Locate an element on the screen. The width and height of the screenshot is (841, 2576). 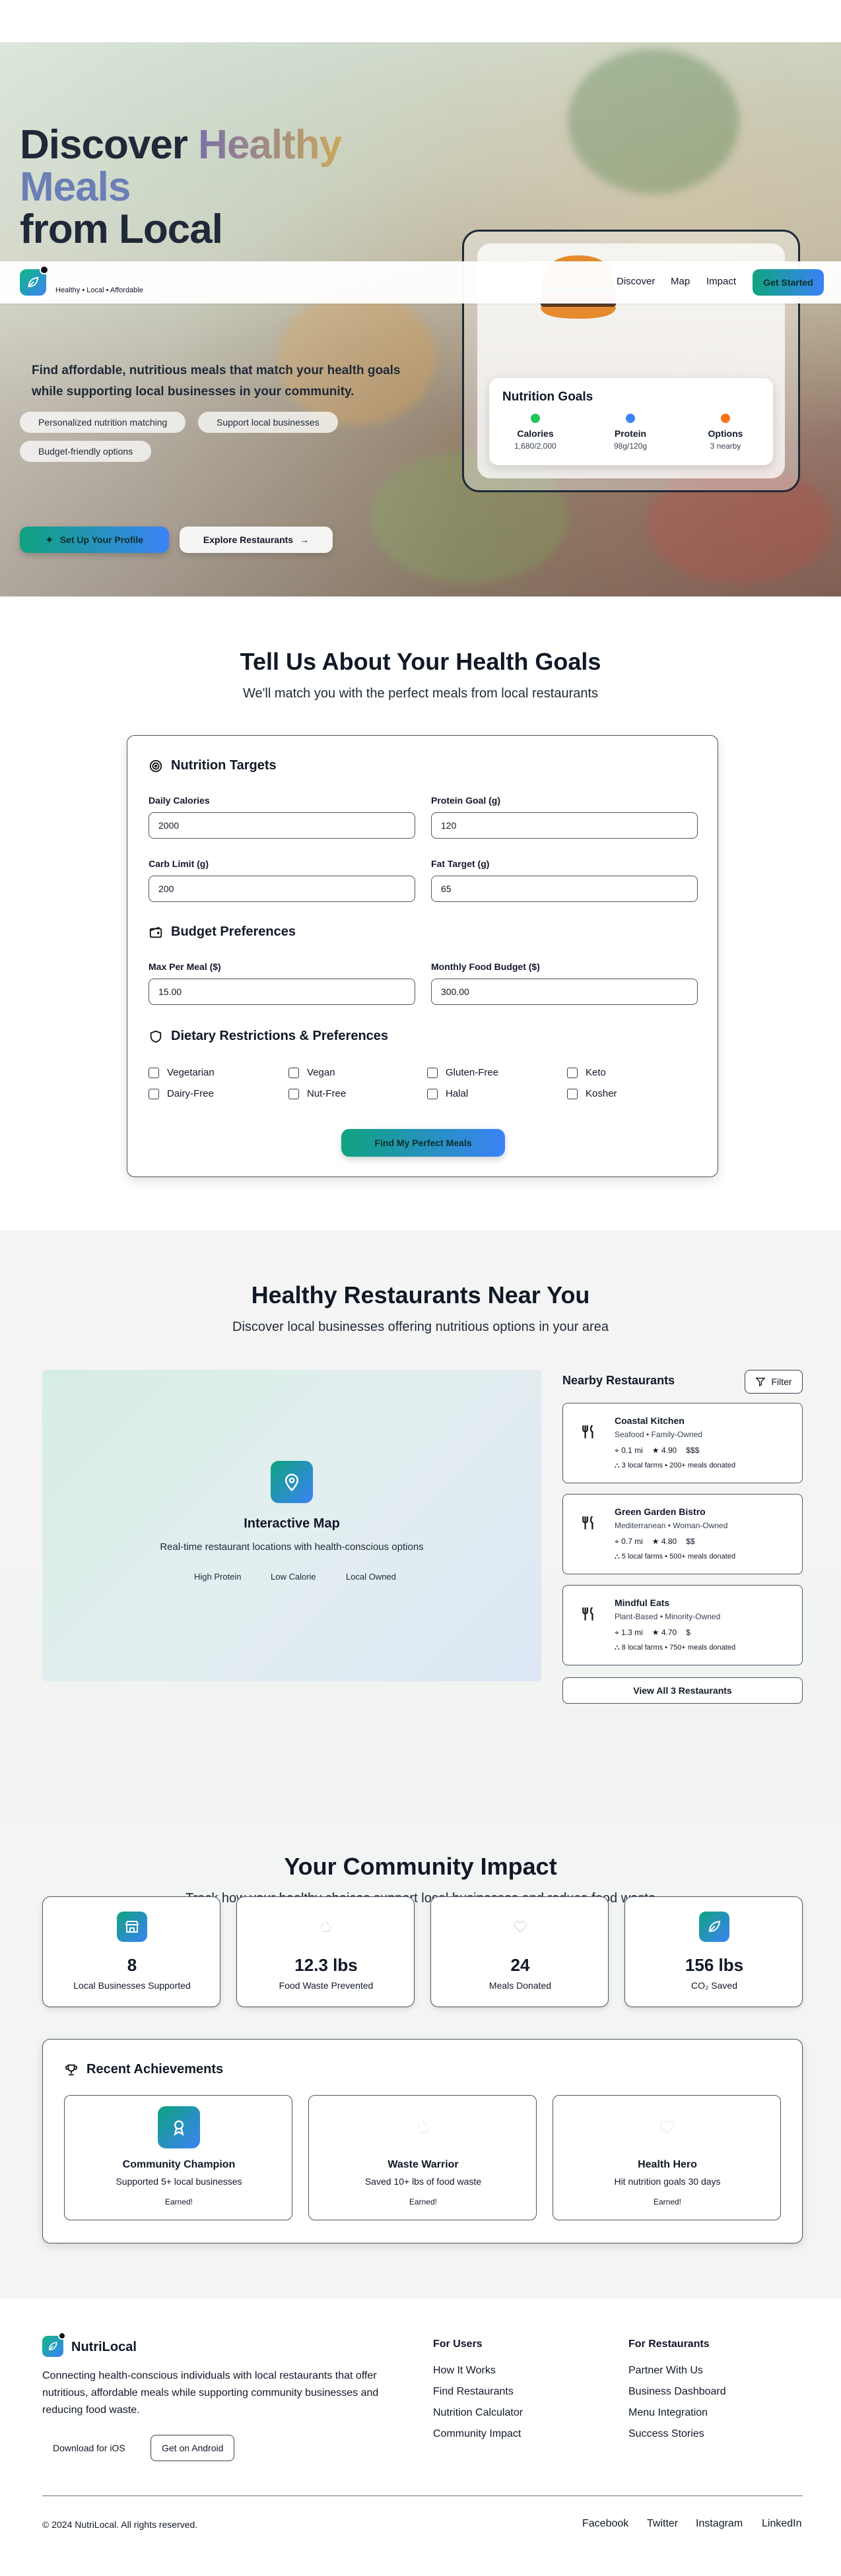
monthly-budget-input is located at coordinates (565, 992).